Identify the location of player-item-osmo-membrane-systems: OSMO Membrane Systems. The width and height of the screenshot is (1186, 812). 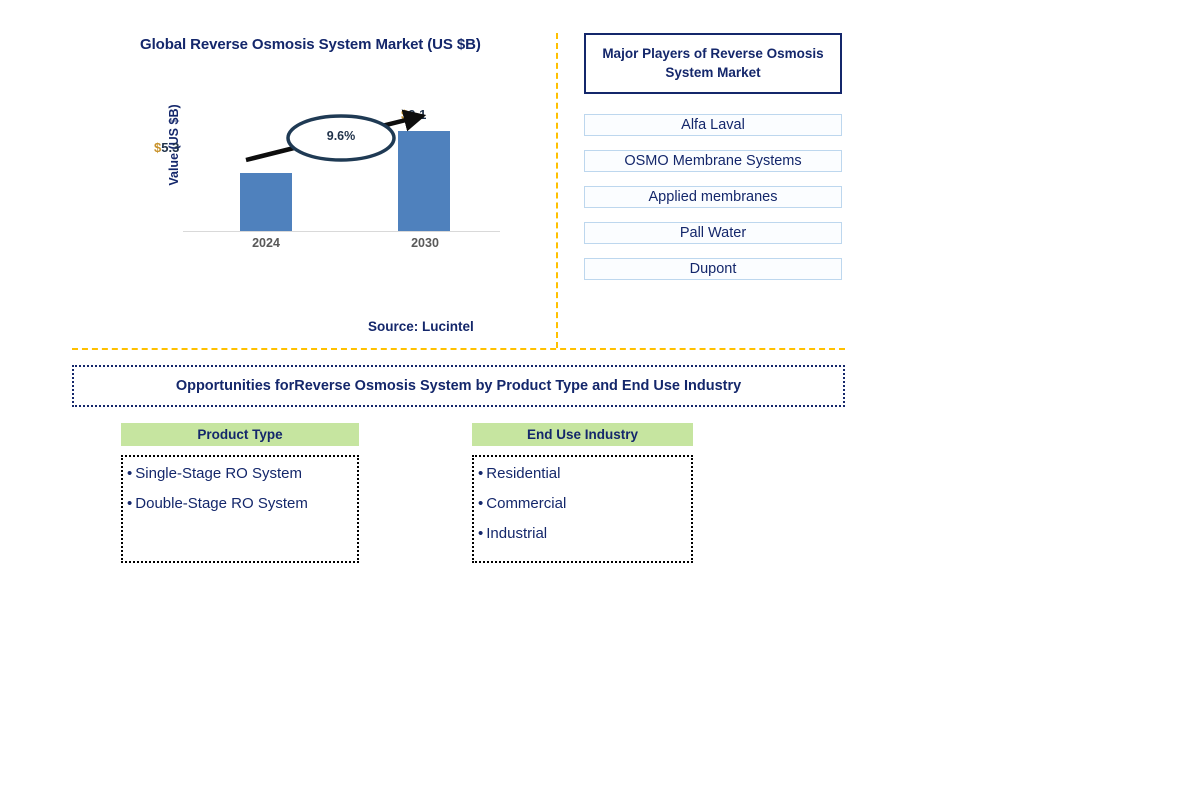
(713, 161).